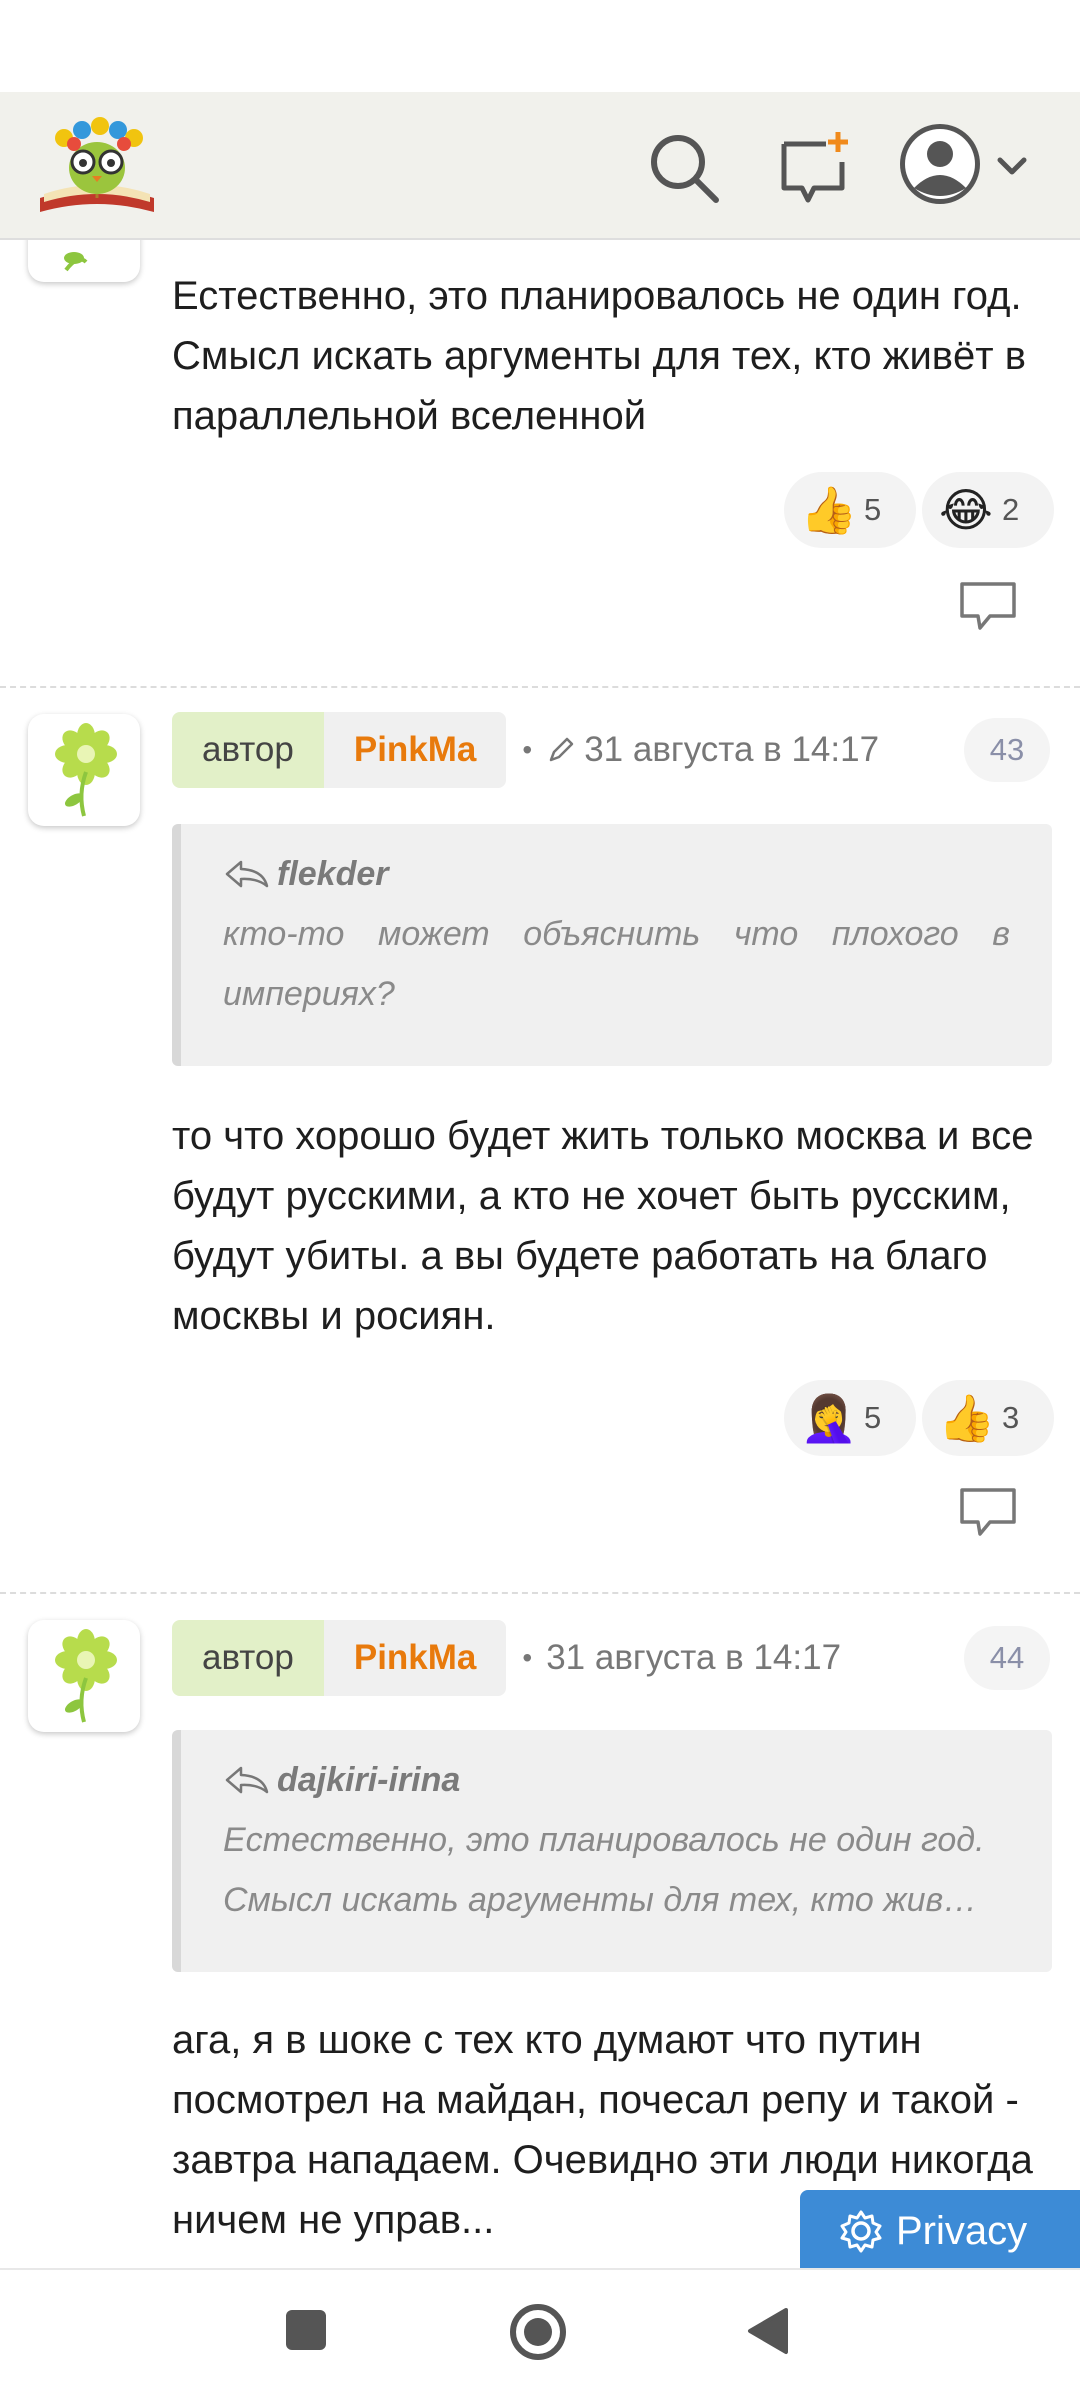  What do you see at coordinates (966, 510) in the screenshot?
I see `reaction-emoji: 😂` at bounding box center [966, 510].